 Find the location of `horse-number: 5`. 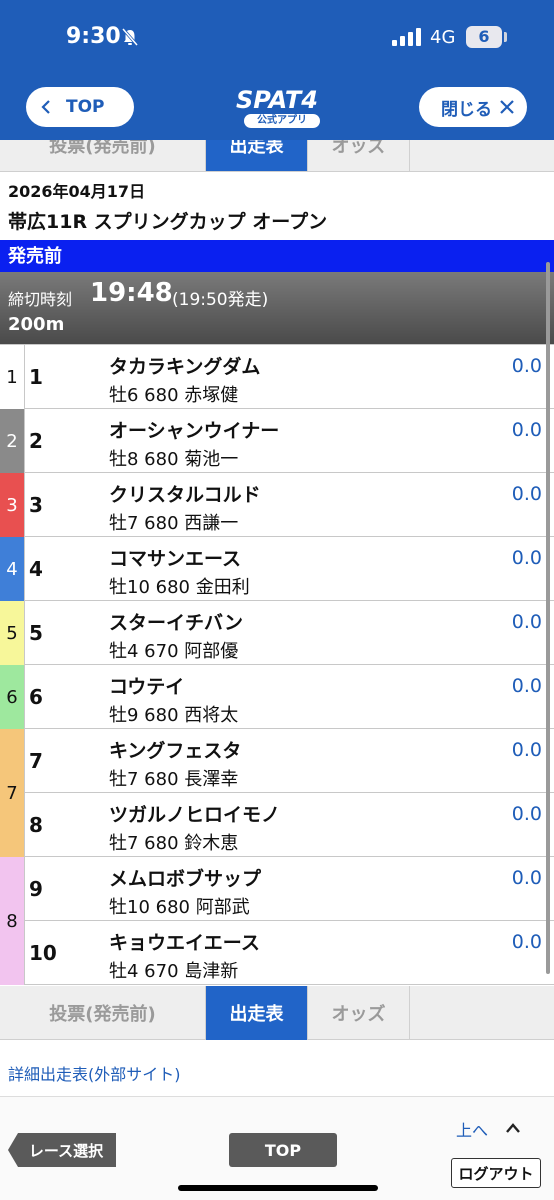

horse-number: 5 is located at coordinates (36, 633).